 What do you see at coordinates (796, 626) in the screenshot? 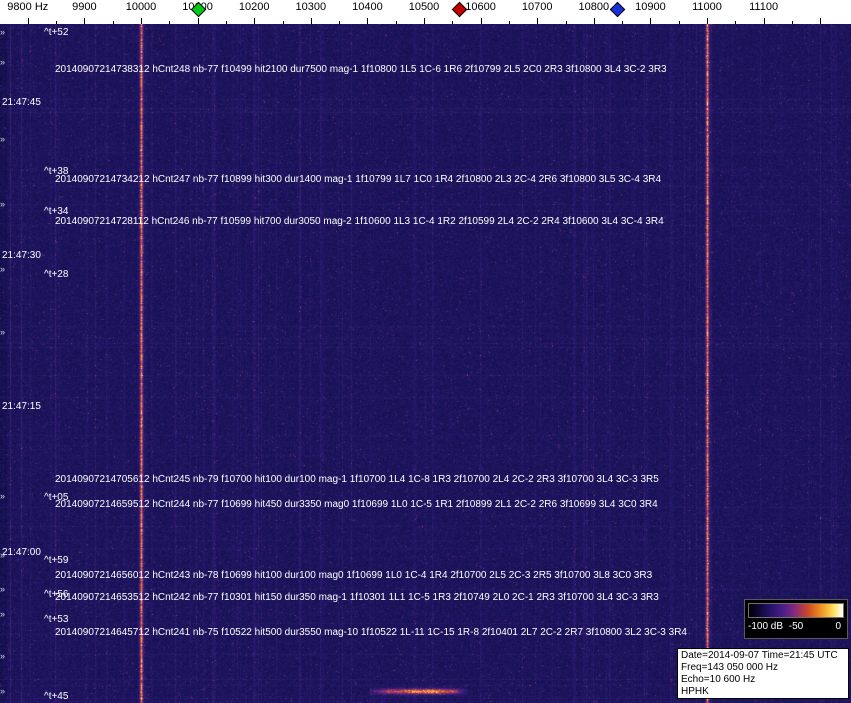
I see `colorbar-label-mid: -50` at bounding box center [796, 626].